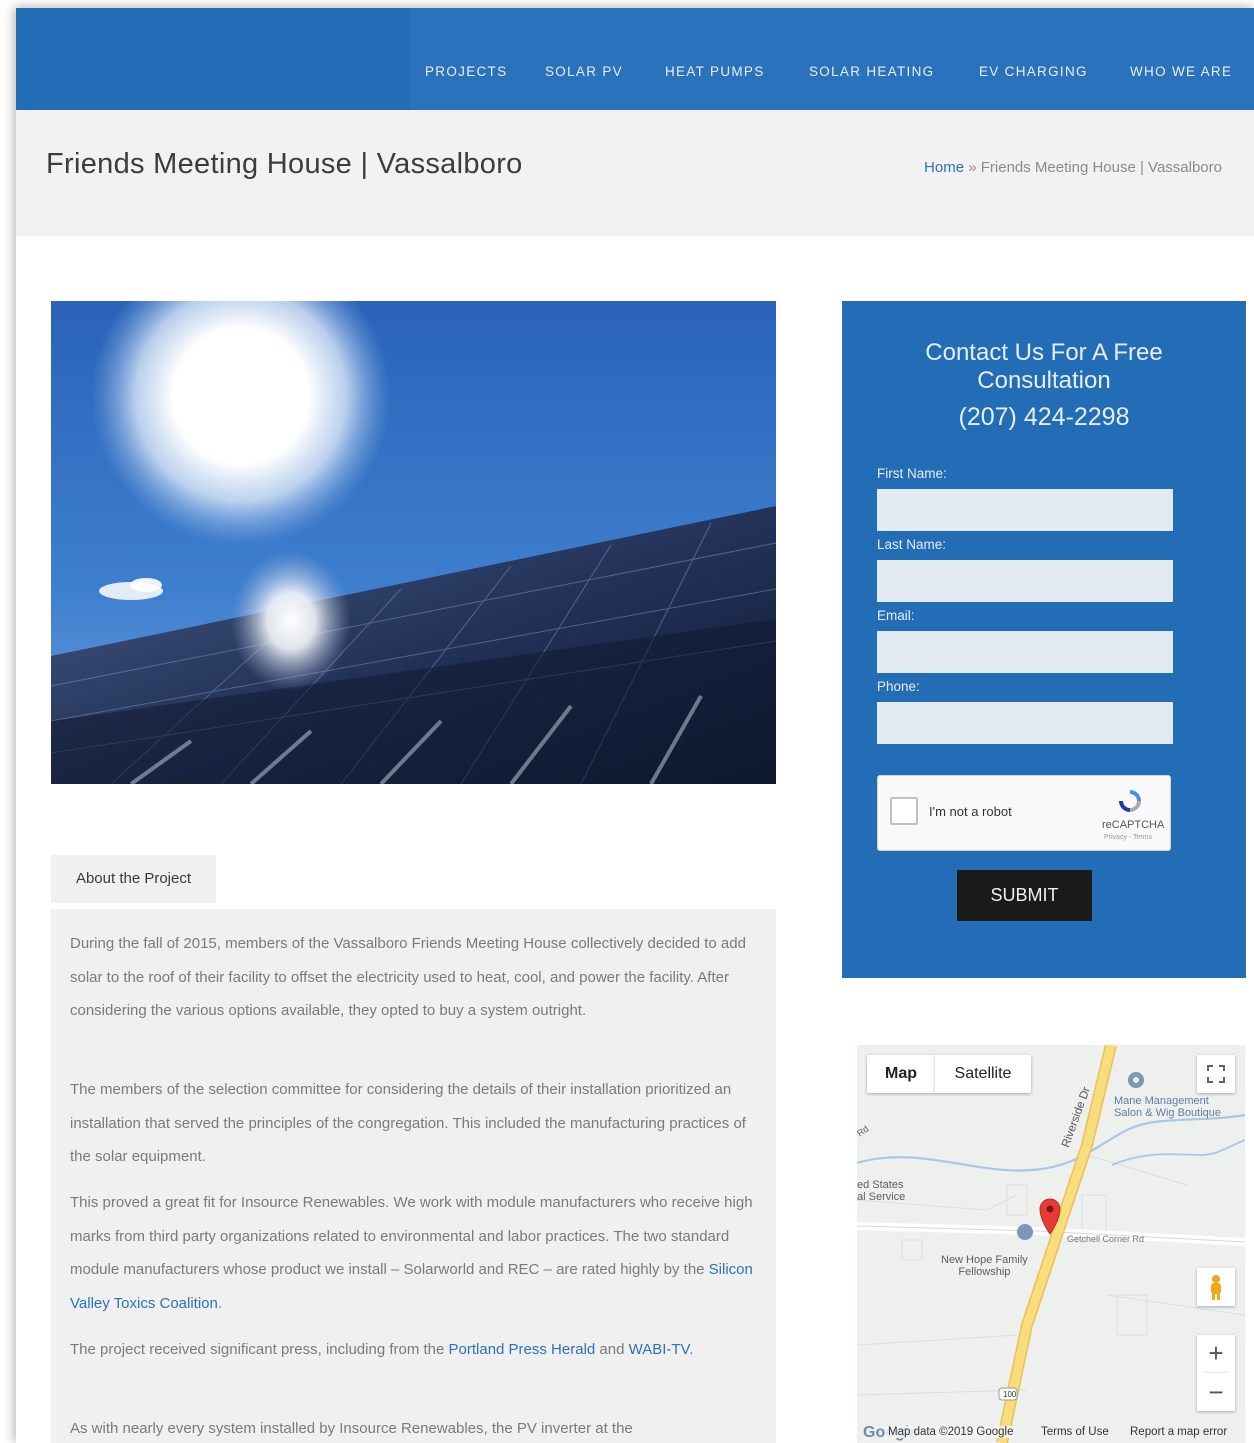 The width and height of the screenshot is (1254, 1443). I want to click on recaptcha-label: I'm not a robot, so click(970, 811).